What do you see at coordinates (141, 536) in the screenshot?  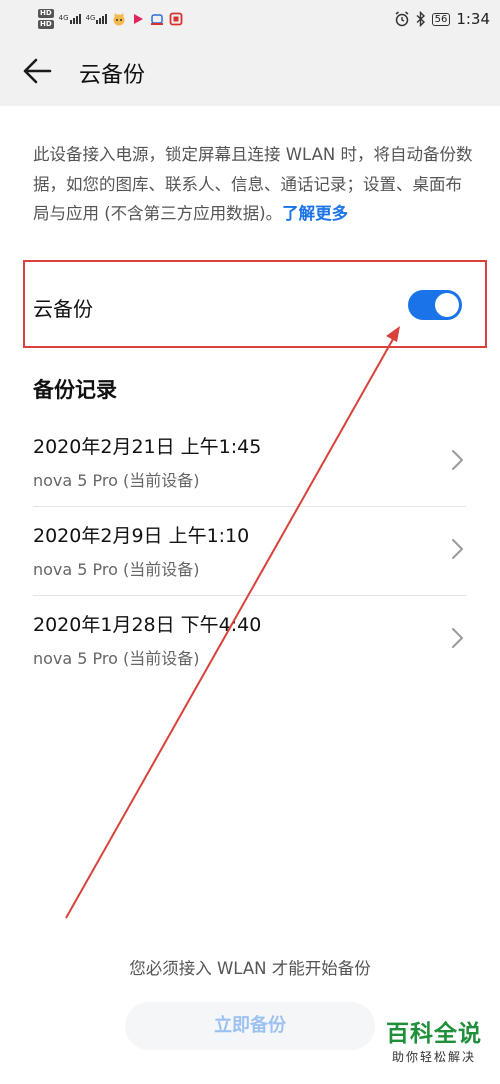 I see `record-date: 2020年2月9日 上午1:10` at bounding box center [141, 536].